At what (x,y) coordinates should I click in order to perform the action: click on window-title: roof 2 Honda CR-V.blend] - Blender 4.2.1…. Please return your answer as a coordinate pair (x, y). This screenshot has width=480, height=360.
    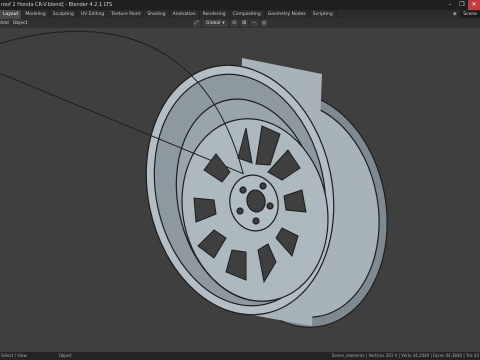
    Looking at the image, I should click on (57, 5).